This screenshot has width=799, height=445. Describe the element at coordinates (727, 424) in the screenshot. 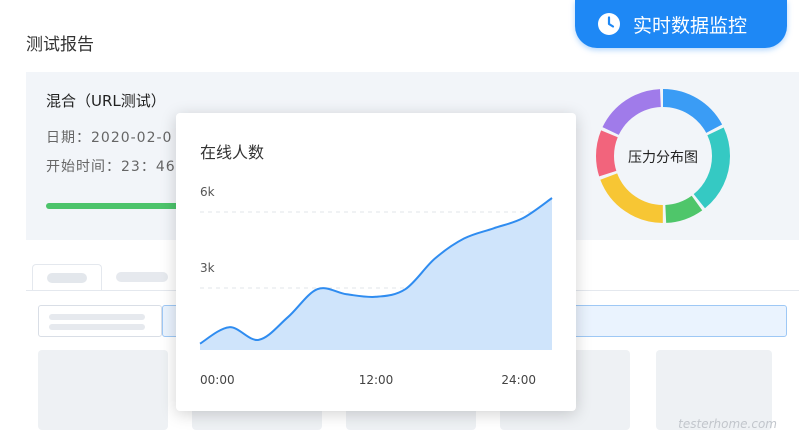

I see `watermark: testerhome.com` at that location.